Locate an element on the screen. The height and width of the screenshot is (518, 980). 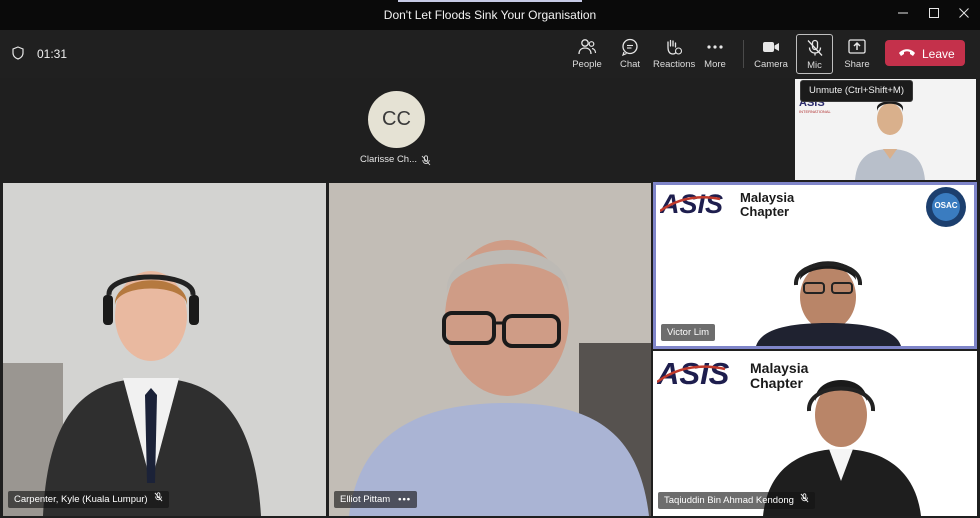
chat-label: Chat is located at coordinates (630, 64).